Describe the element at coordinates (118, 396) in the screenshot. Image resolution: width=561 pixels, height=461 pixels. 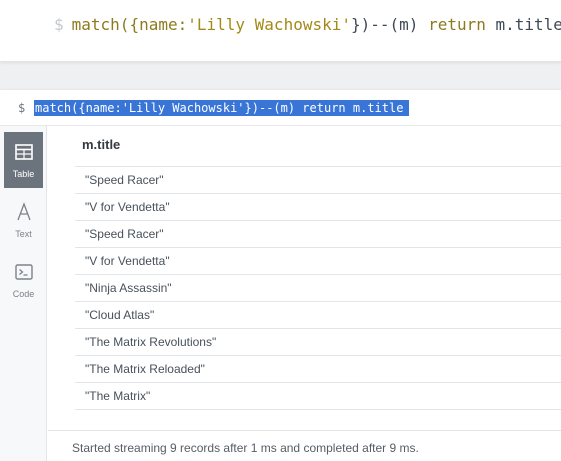
I see `table-cell: "The Matrix"` at that location.